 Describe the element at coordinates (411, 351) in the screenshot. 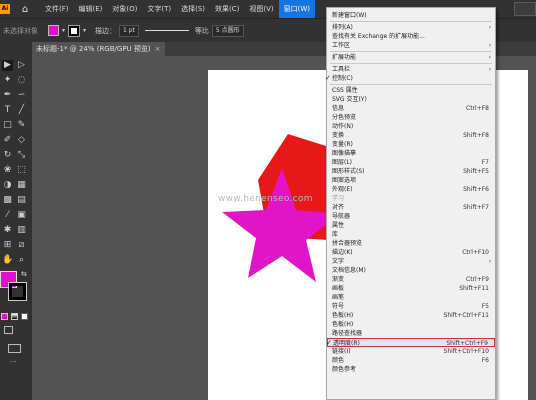

I see `window-menu-item: 链接(I) Shift+Ctrl+F10` at that location.